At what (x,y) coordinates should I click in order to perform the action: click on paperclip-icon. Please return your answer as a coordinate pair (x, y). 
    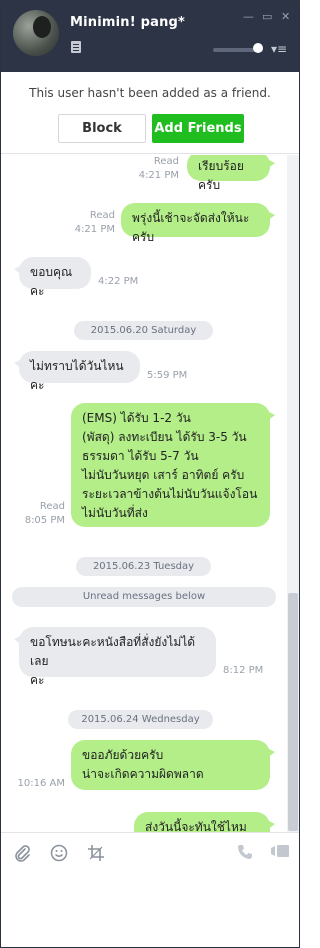
    Looking at the image, I should click on (22, 854).